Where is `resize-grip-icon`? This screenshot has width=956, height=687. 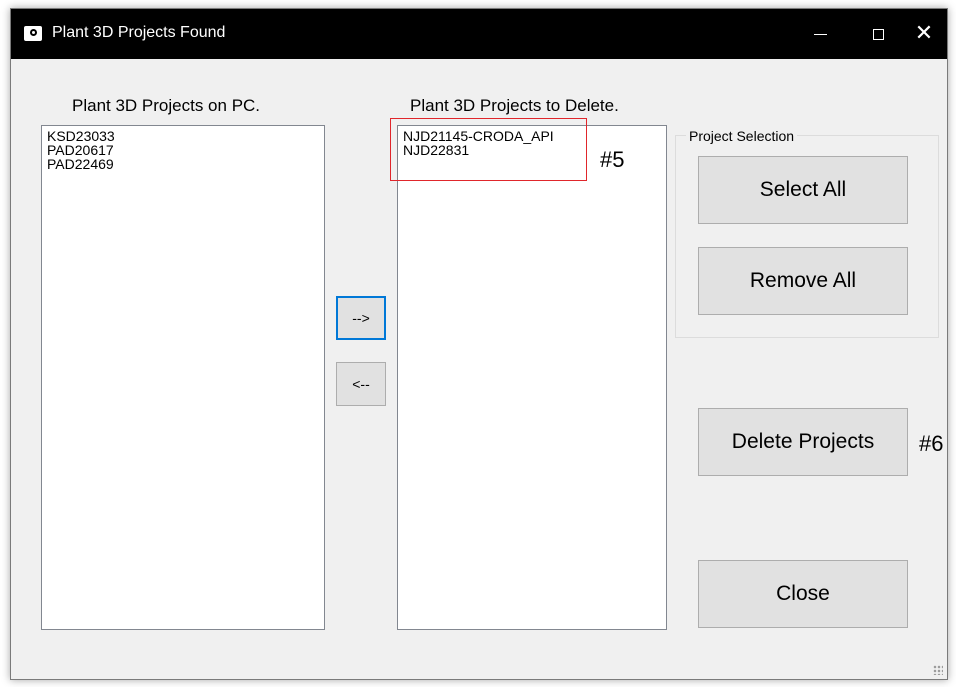
resize-grip-icon is located at coordinates (938, 670).